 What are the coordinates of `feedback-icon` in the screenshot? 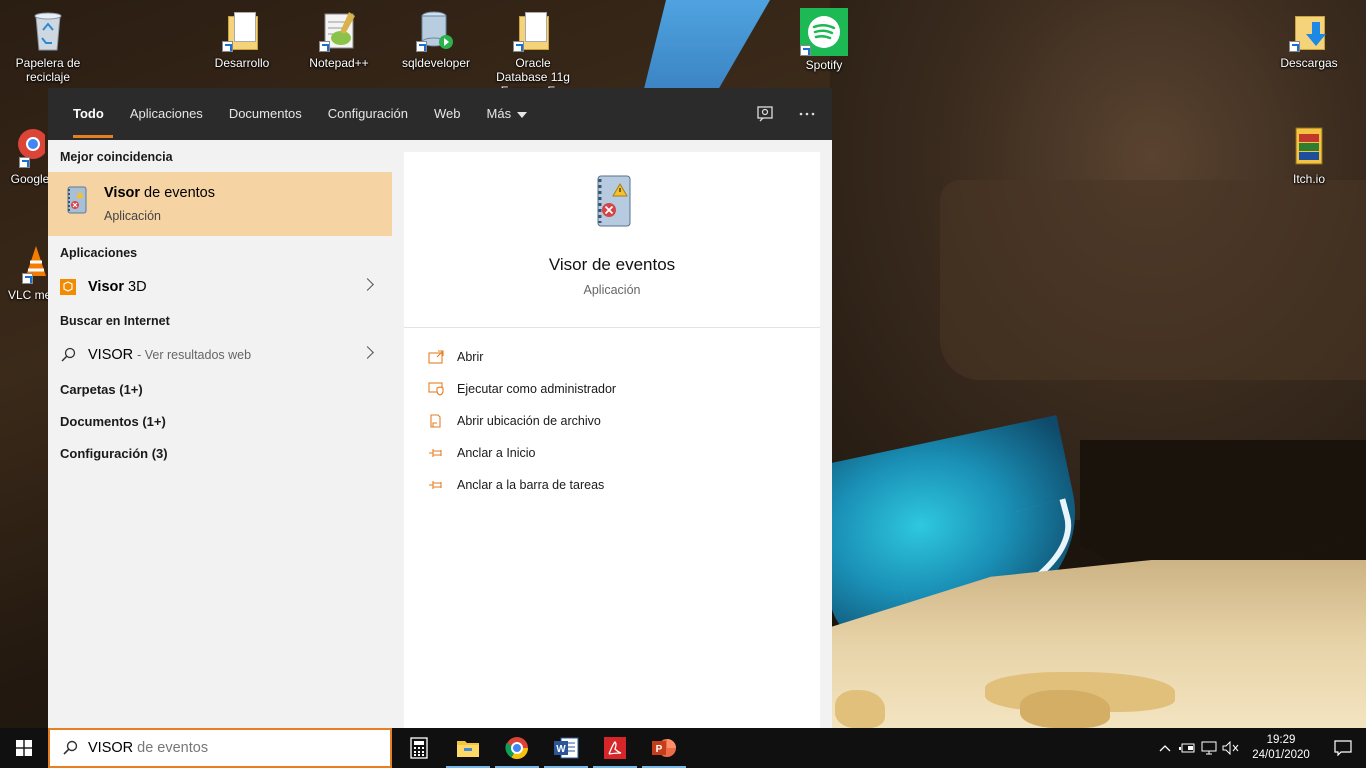 It's located at (765, 114).